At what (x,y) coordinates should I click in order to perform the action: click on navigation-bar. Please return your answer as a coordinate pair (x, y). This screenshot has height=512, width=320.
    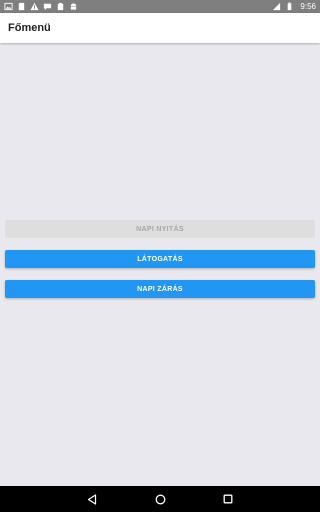
    Looking at the image, I should click on (160, 499).